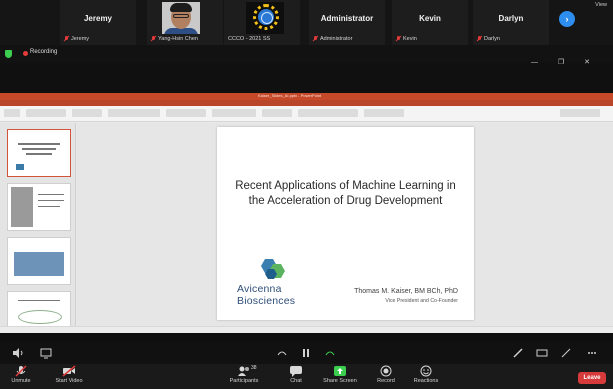  I want to click on participant-tag-label: Kevin, so click(410, 39).